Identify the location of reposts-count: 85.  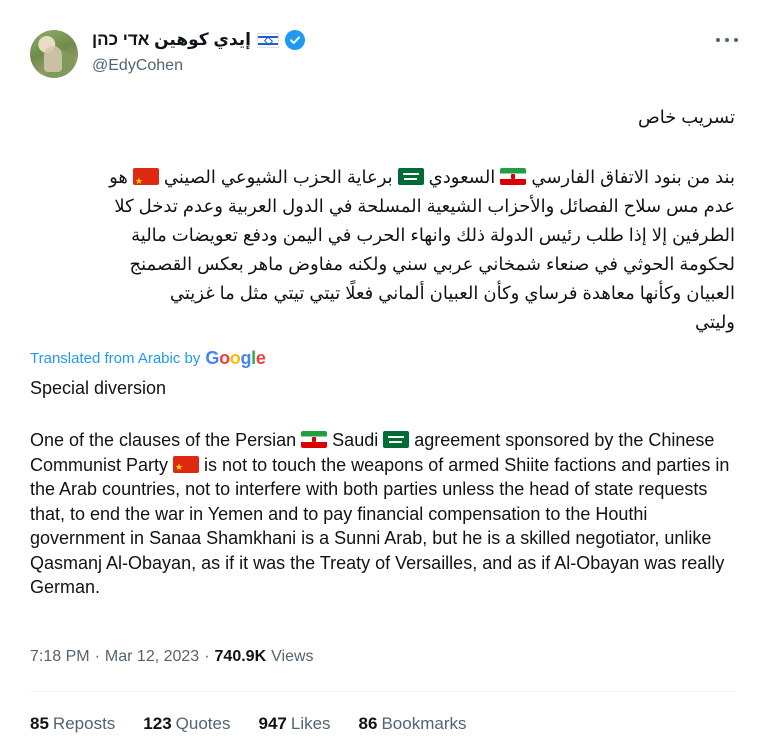
(39, 723).